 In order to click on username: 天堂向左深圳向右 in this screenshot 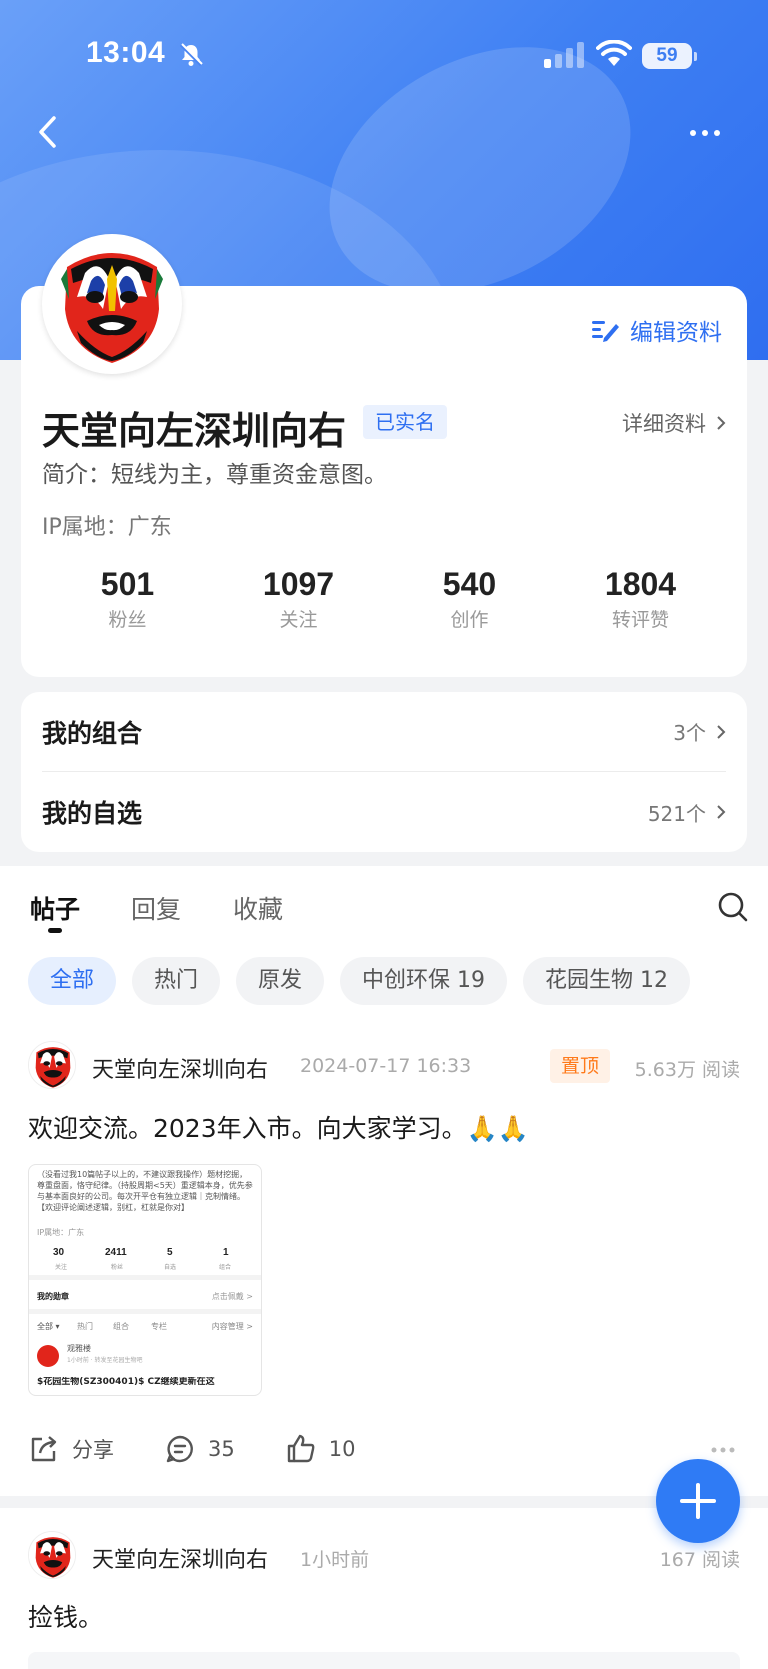, I will do `click(194, 431)`.